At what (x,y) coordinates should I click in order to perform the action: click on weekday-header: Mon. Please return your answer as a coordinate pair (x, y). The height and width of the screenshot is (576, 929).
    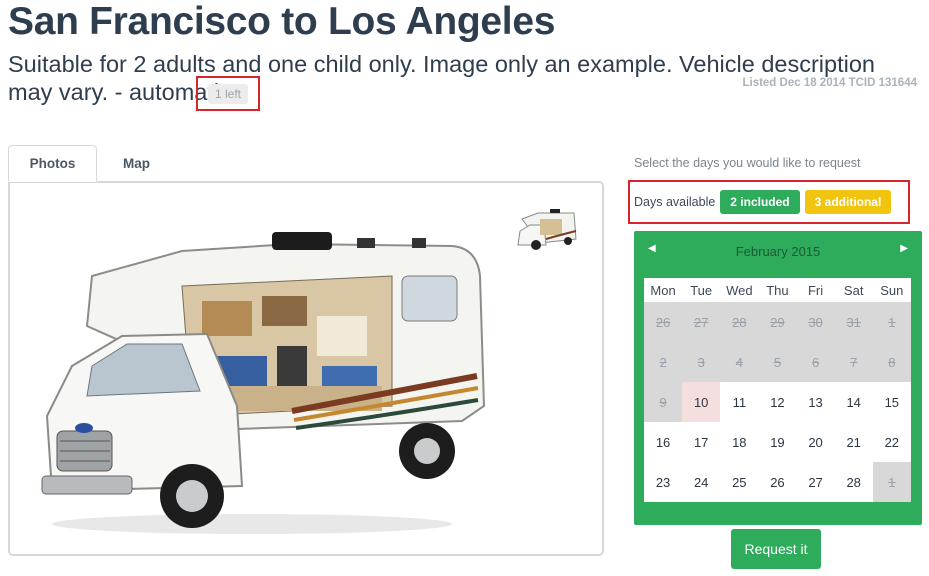
    Looking at the image, I should click on (663, 290).